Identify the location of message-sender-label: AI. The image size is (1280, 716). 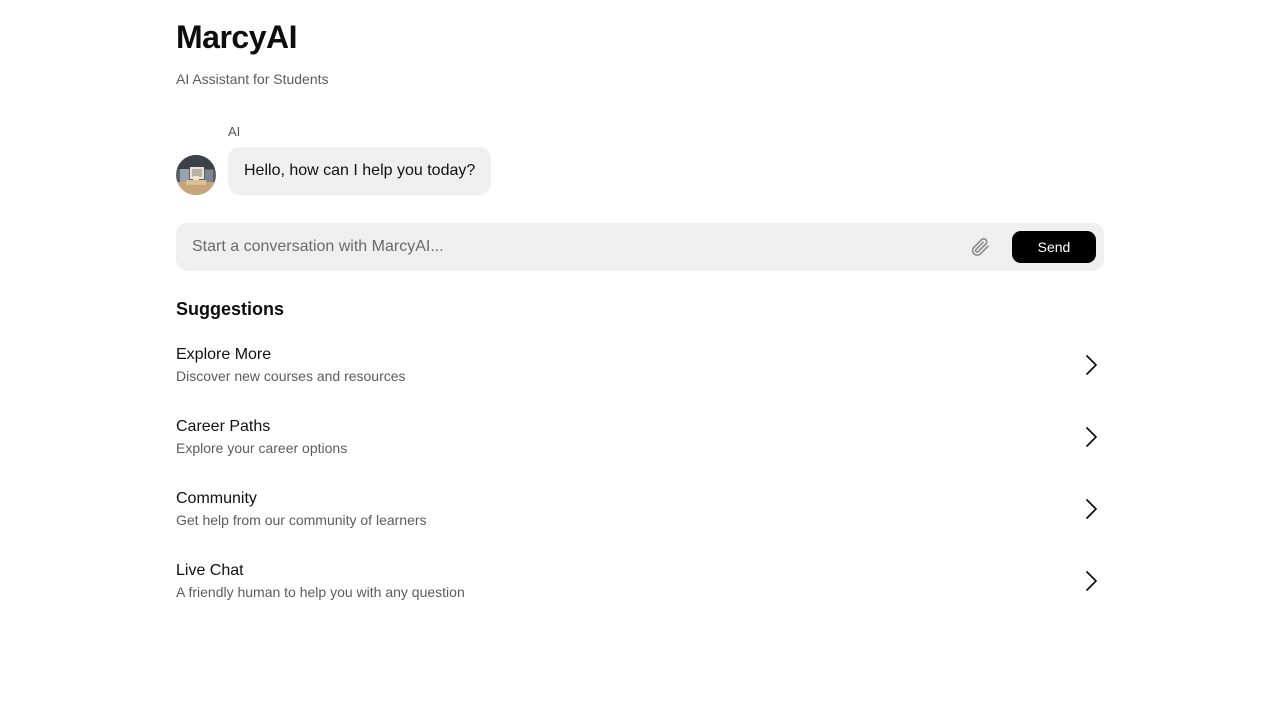
(234, 131).